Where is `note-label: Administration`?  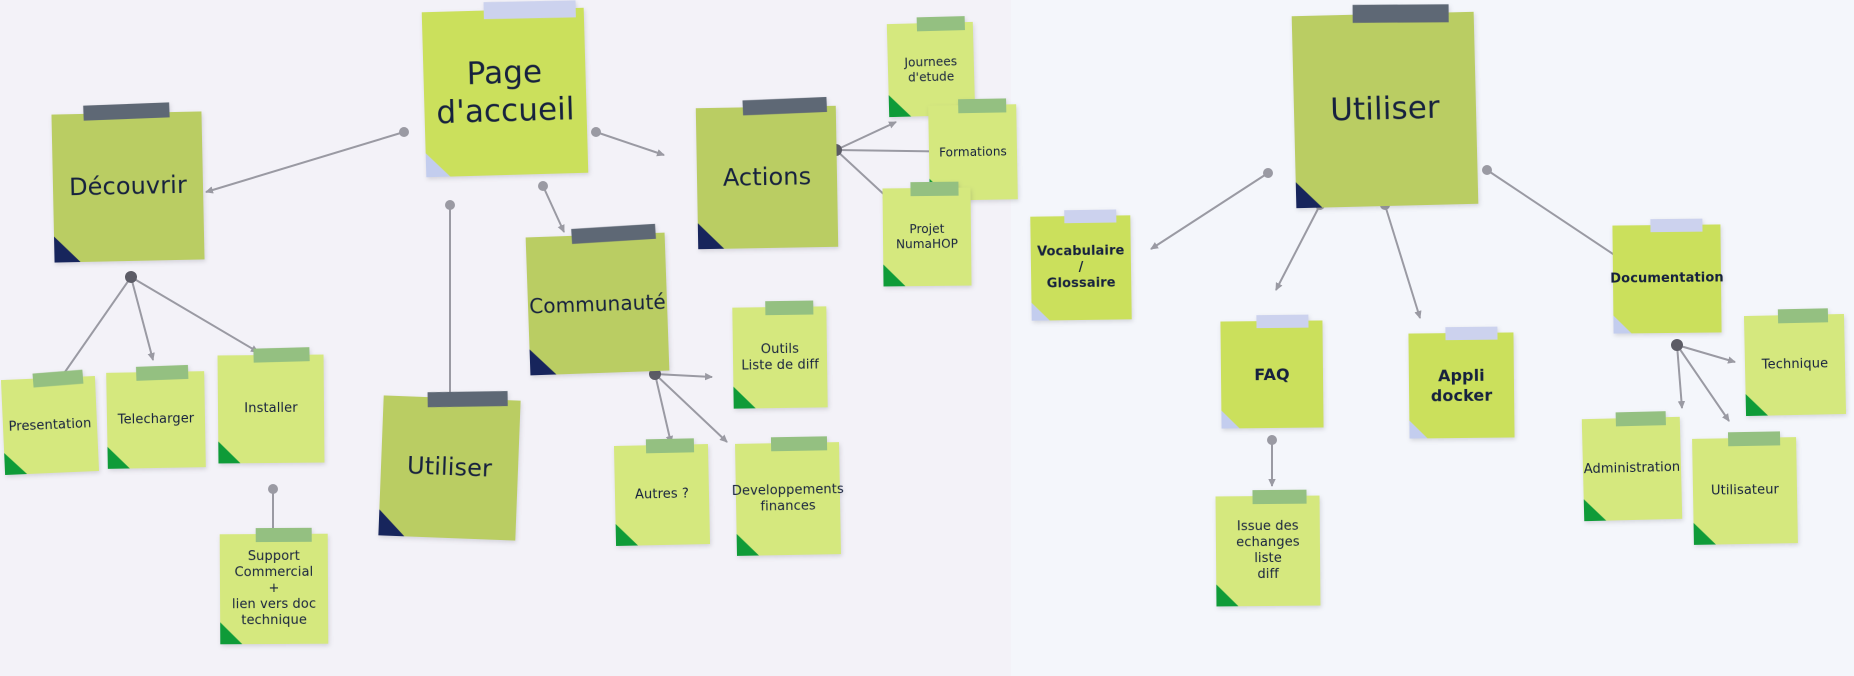 note-label: Administration is located at coordinates (1632, 468).